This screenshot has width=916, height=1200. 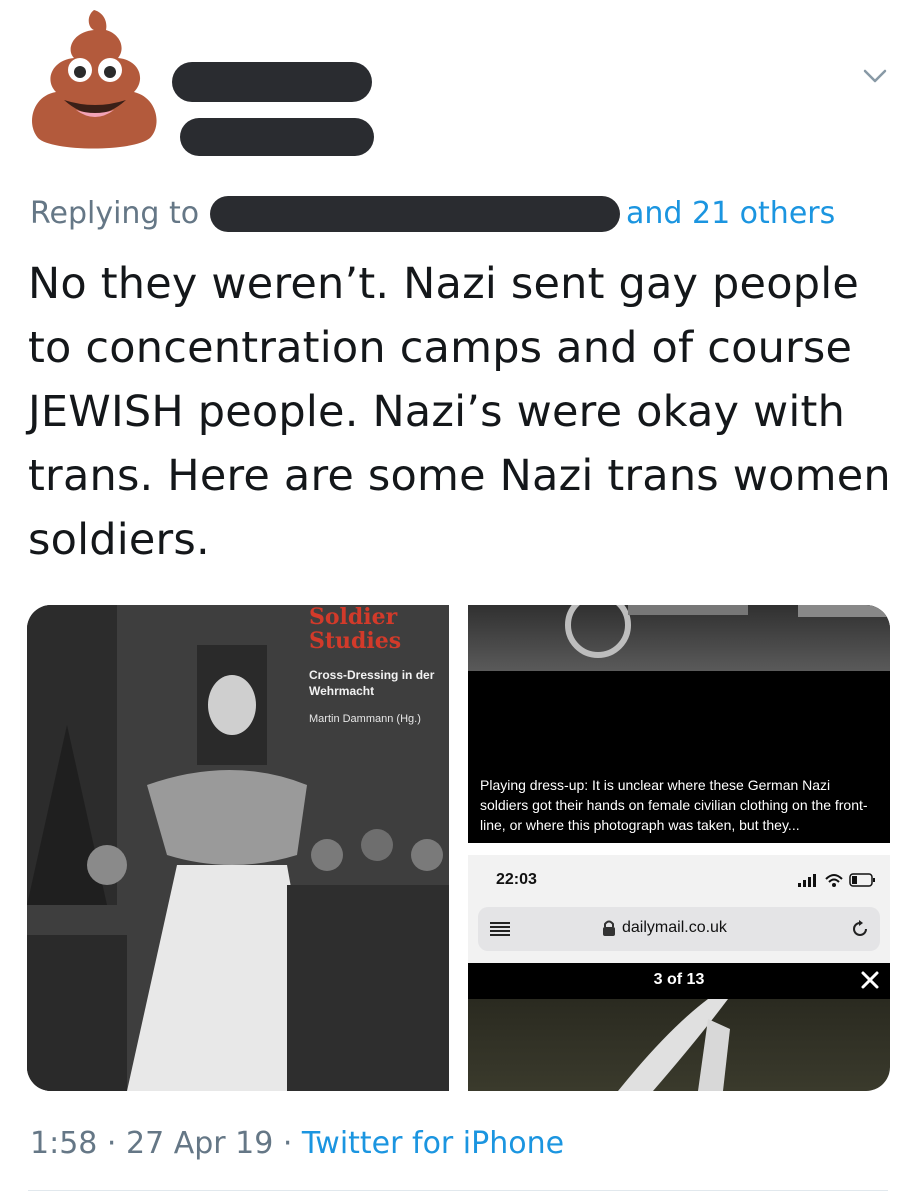 I want to click on address-bar: dailymail.co.uk, so click(x=679, y=929).